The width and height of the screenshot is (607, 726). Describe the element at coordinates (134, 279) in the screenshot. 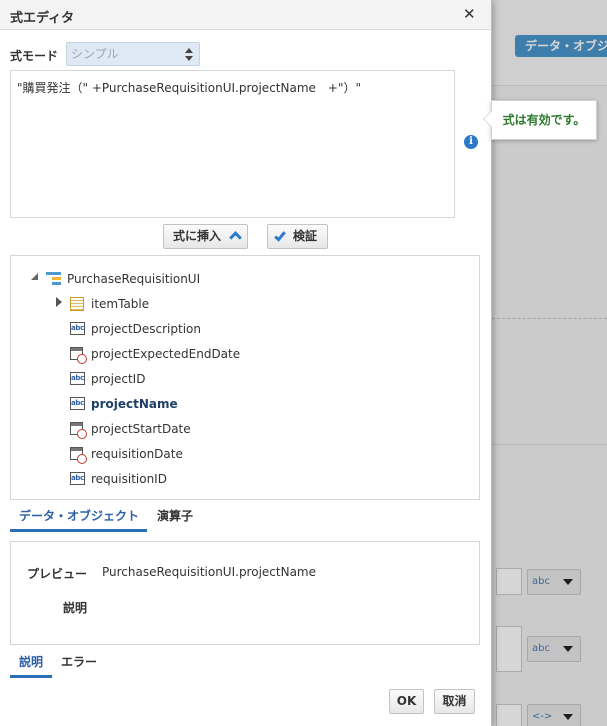

I see `tree-root-label: PurchaseRequisitionUI` at that location.